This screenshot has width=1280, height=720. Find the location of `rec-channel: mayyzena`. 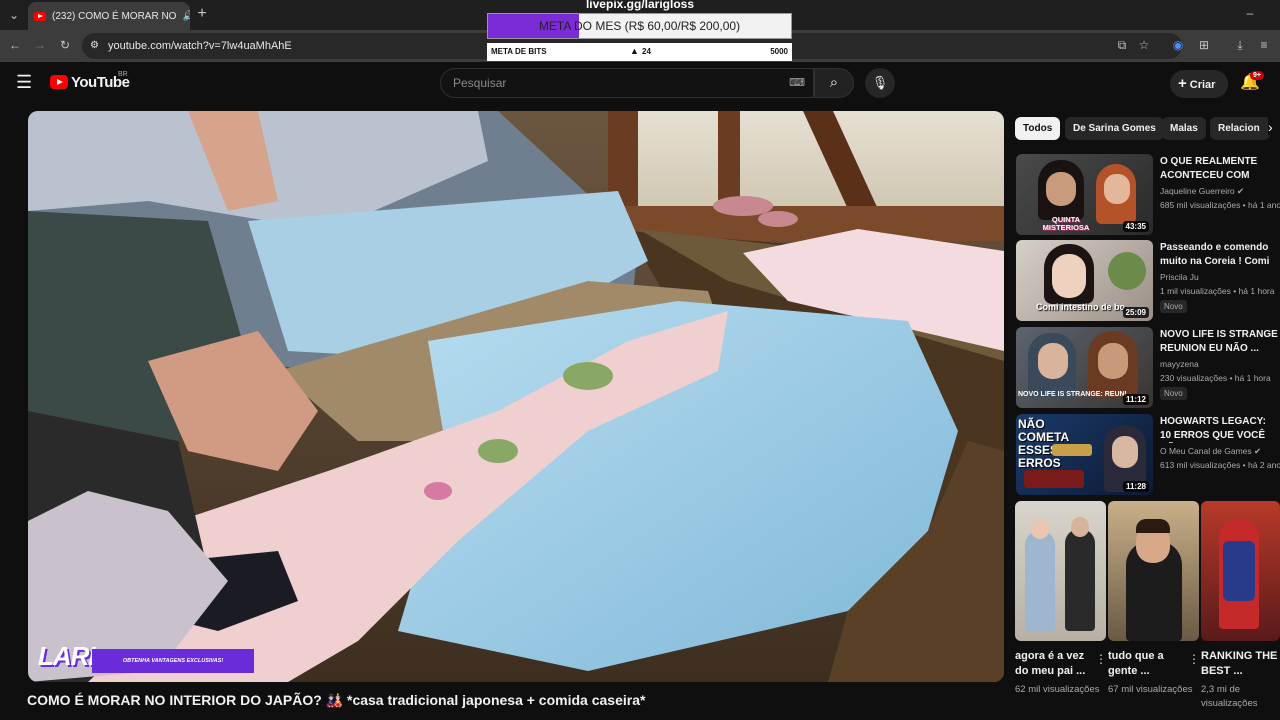

rec-channel: mayyzena is located at coordinates (1179, 364).